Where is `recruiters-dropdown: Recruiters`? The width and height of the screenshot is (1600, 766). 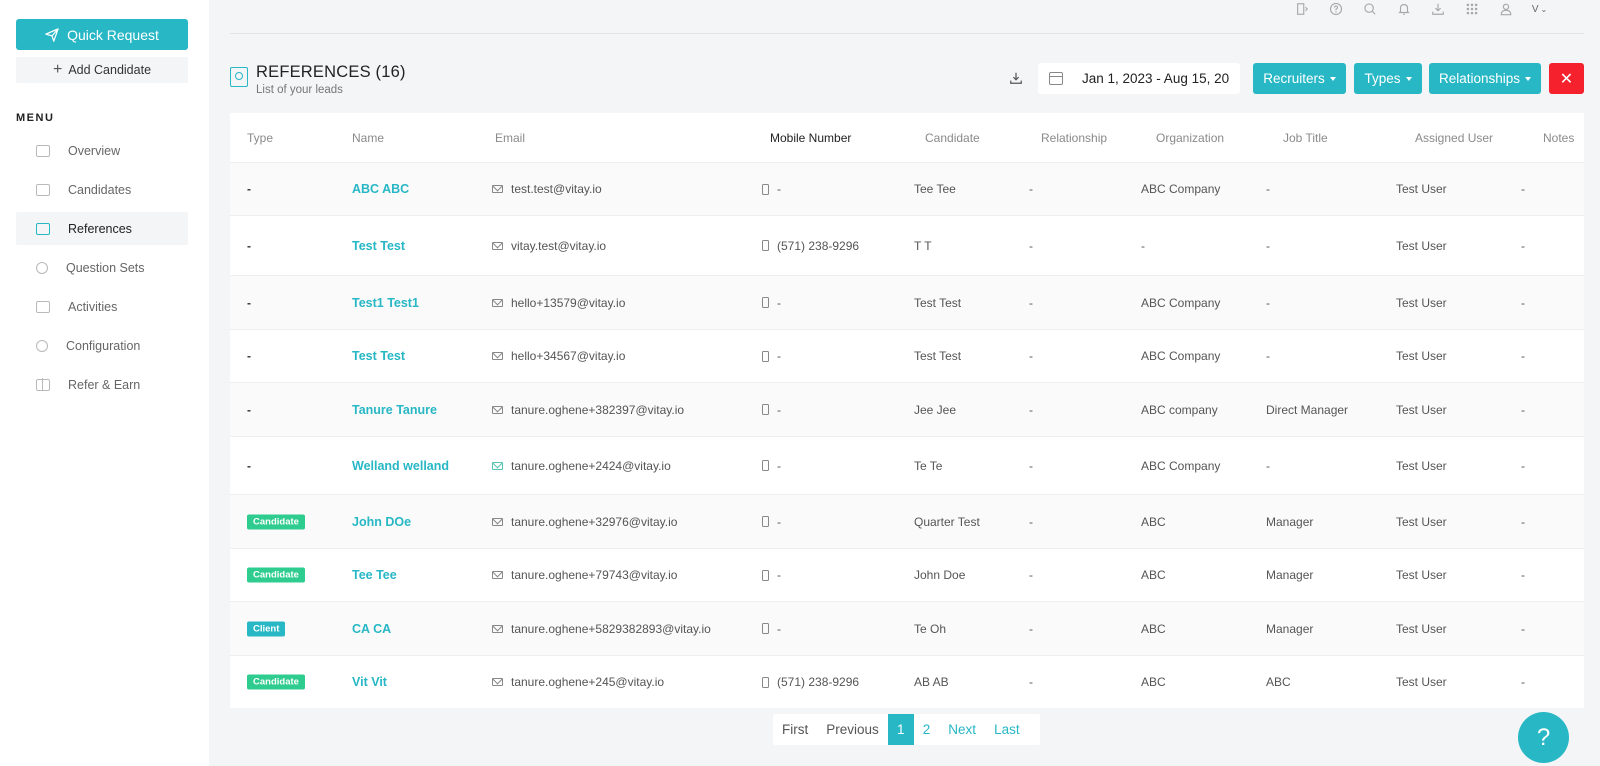 recruiters-dropdown: Recruiters is located at coordinates (1299, 78).